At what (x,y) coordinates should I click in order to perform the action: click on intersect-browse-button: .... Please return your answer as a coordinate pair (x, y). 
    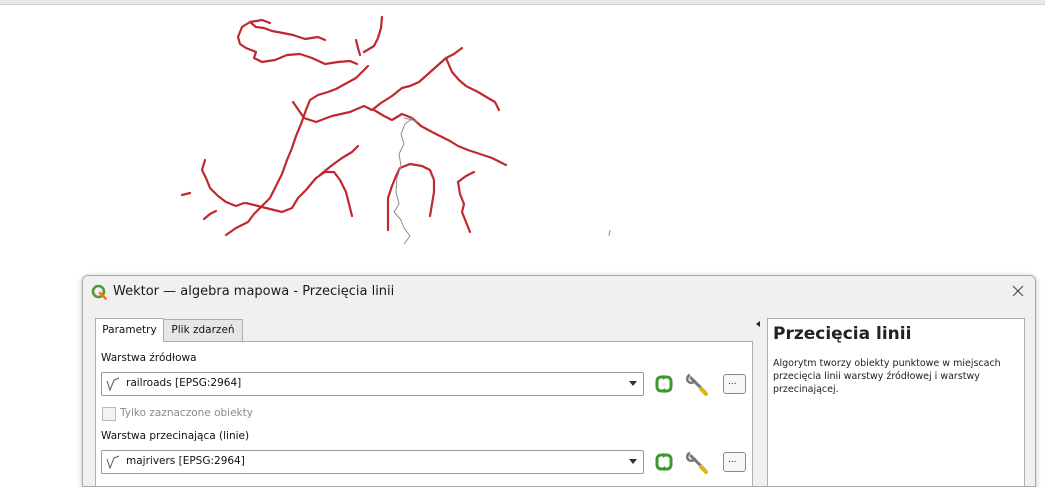
    Looking at the image, I should click on (734, 462).